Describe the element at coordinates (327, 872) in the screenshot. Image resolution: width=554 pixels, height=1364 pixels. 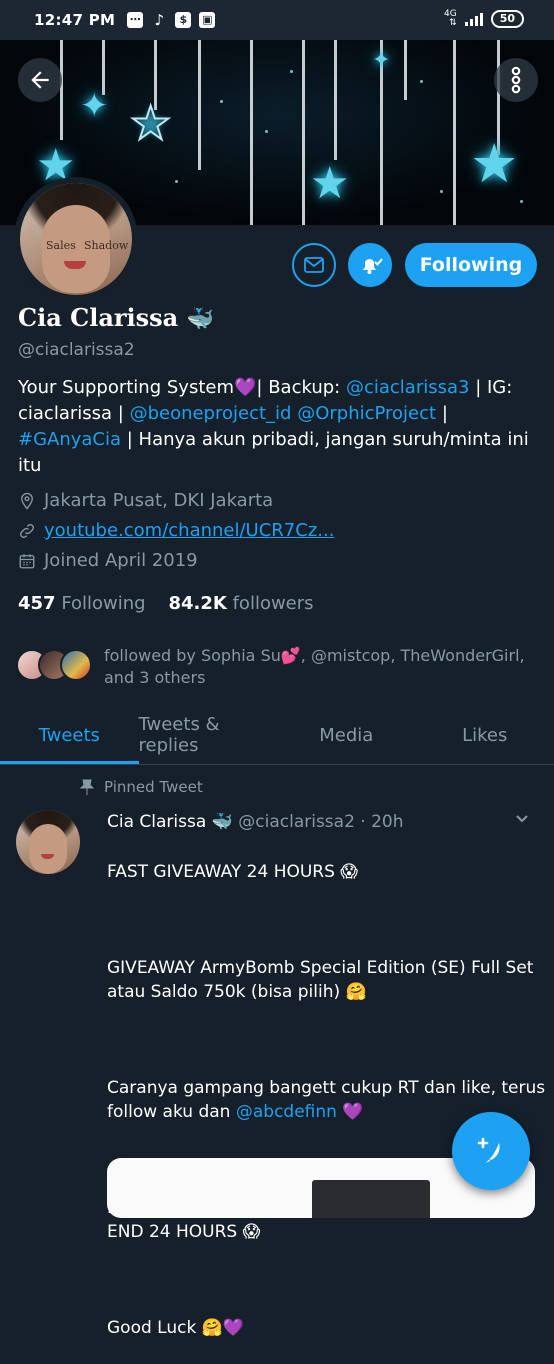
I see `tweet-line: FAST GIVEAWAY 24 HOURS 😱` at that location.